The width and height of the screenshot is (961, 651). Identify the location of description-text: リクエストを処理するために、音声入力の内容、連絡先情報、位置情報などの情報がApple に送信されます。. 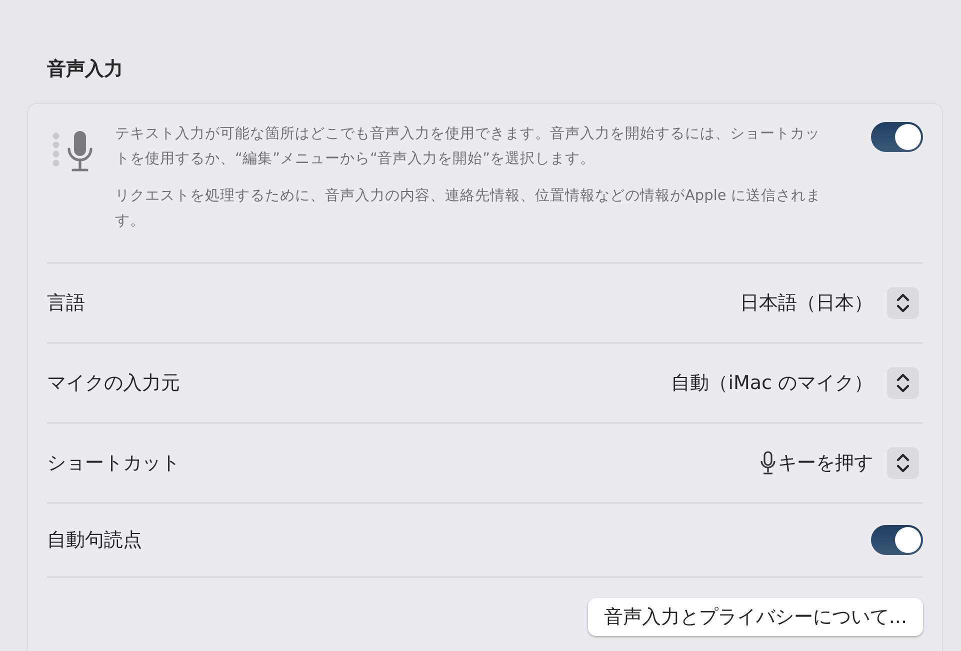
(468, 208).